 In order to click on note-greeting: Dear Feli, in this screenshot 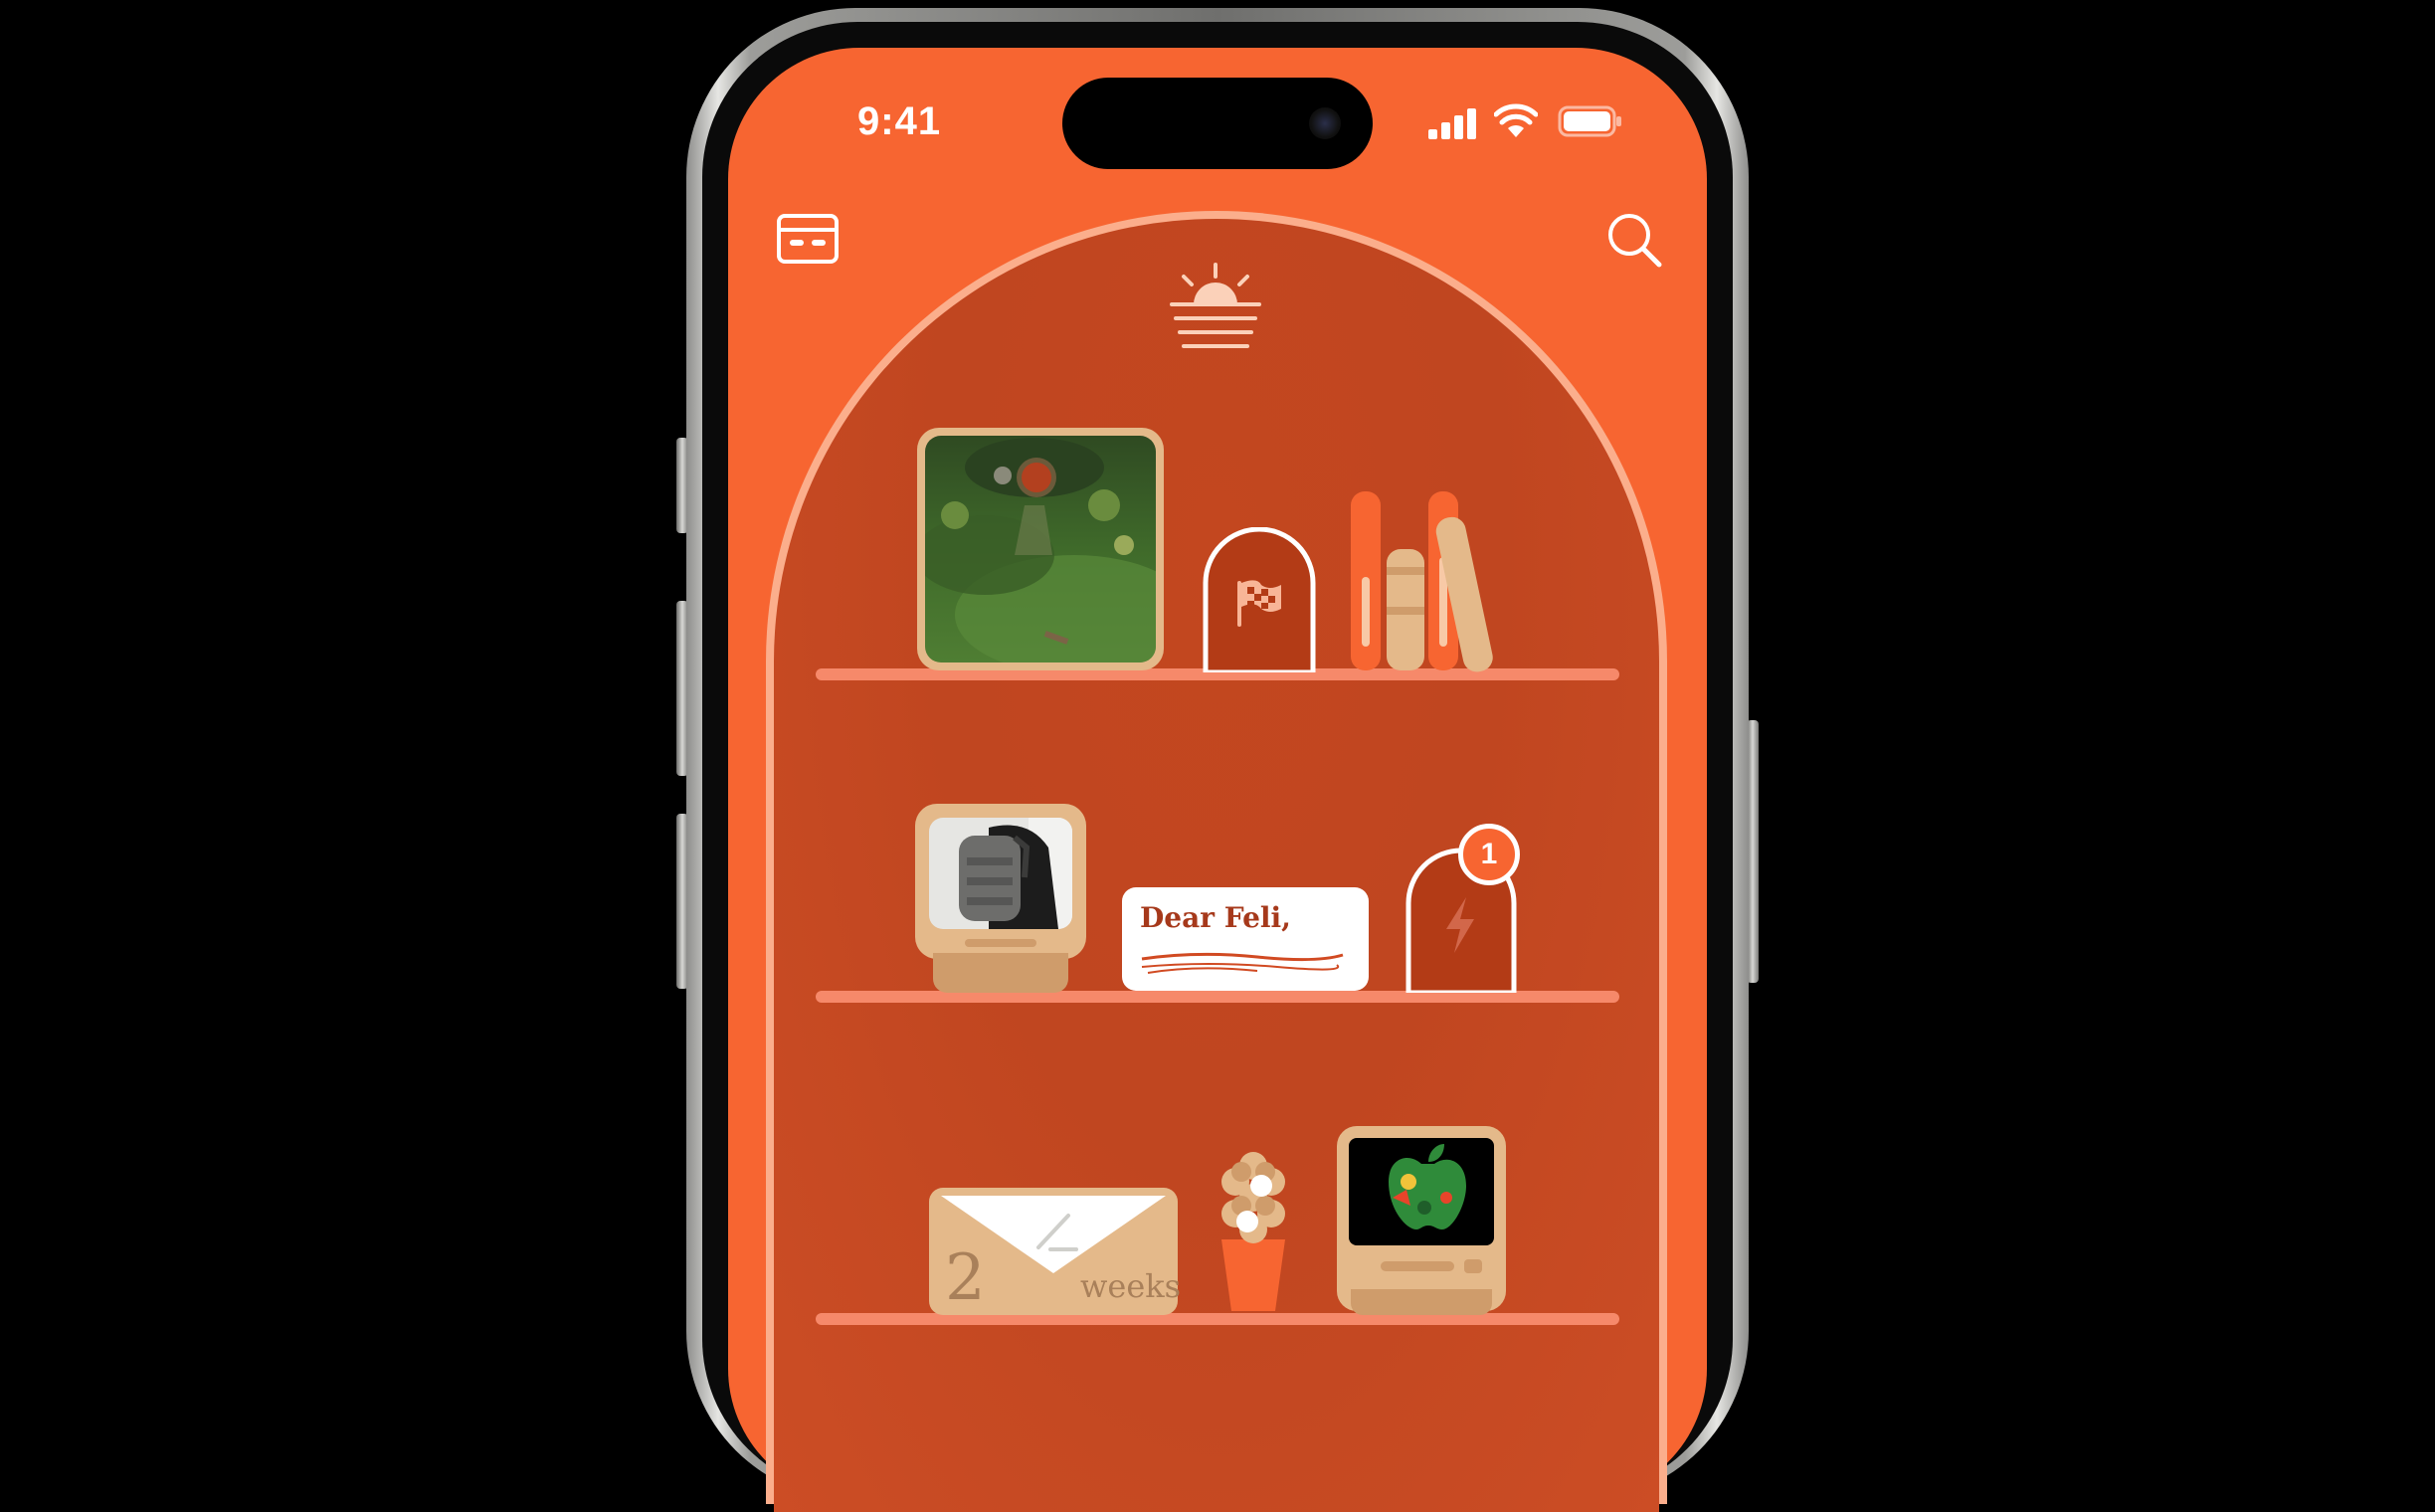, I will do `click(1215, 917)`.